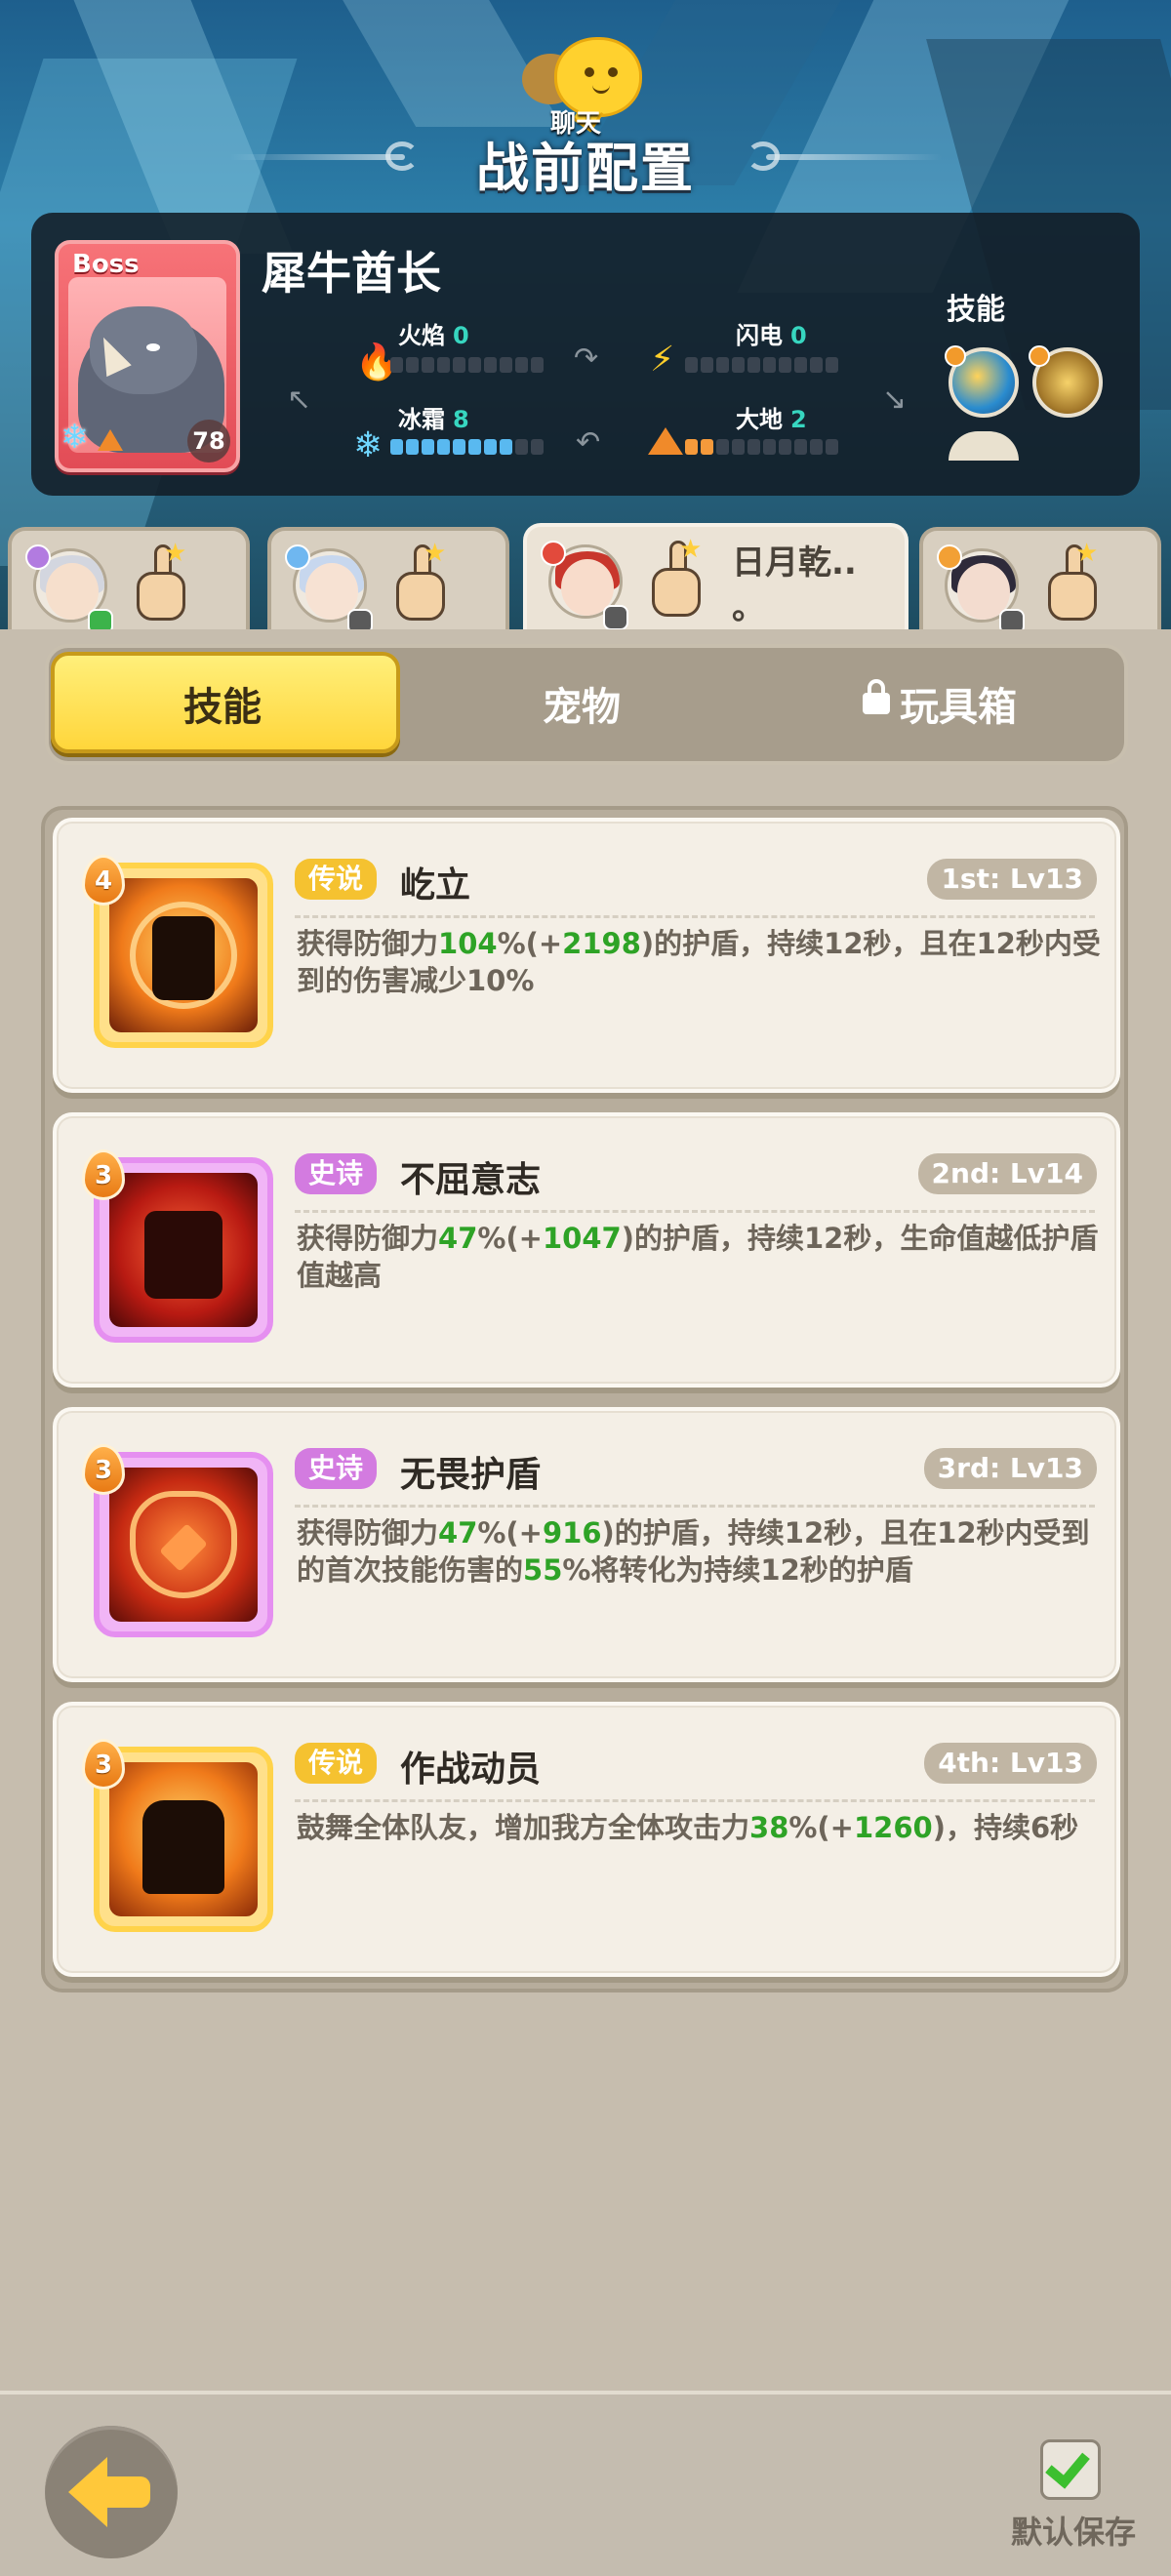 The height and width of the screenshot is (2576, 1171). What do you see at coordinates (87, 2492) in the screenshot?
I see `back-arrow-icon` at bounding box center [87, 2492].